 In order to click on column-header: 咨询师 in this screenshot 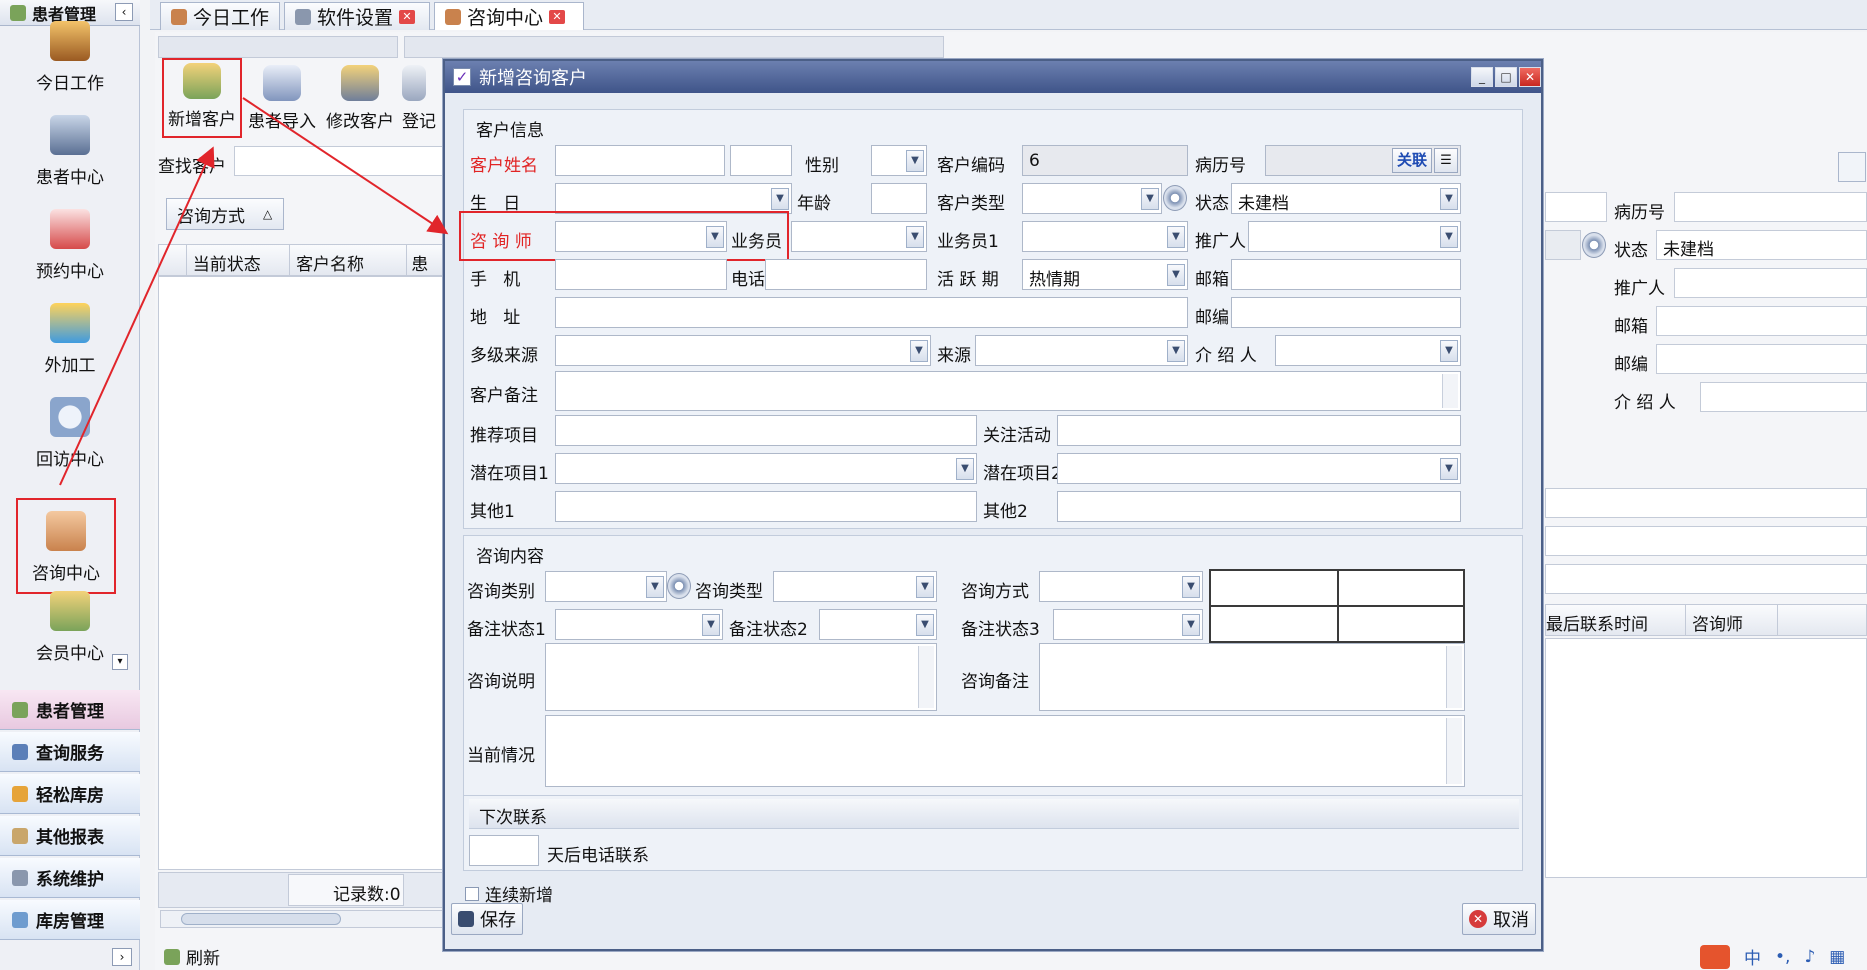, I will do `click(1732, 620)`.